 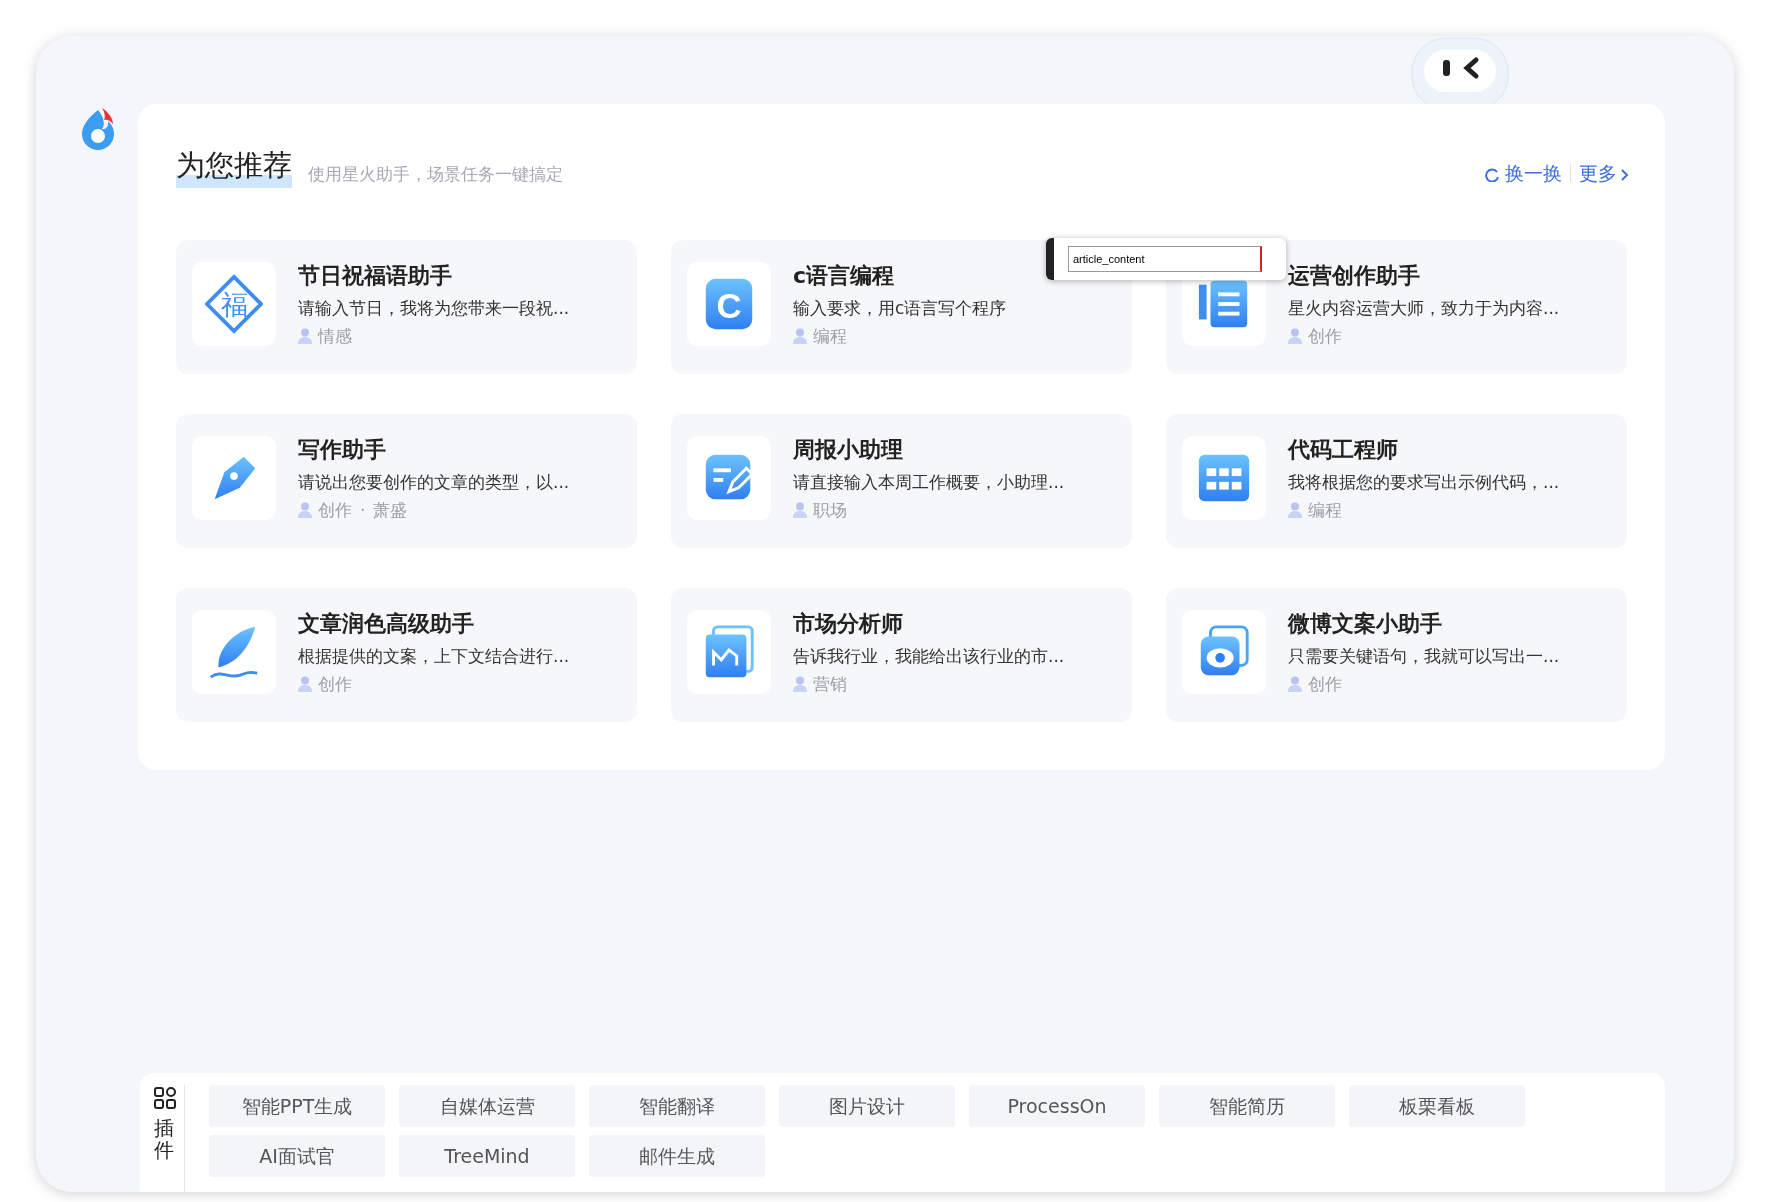 What do you see at coordinates (1604, 173) in the screenshot?
I see `more-link: 更多` at bounding box center [1604, 173].